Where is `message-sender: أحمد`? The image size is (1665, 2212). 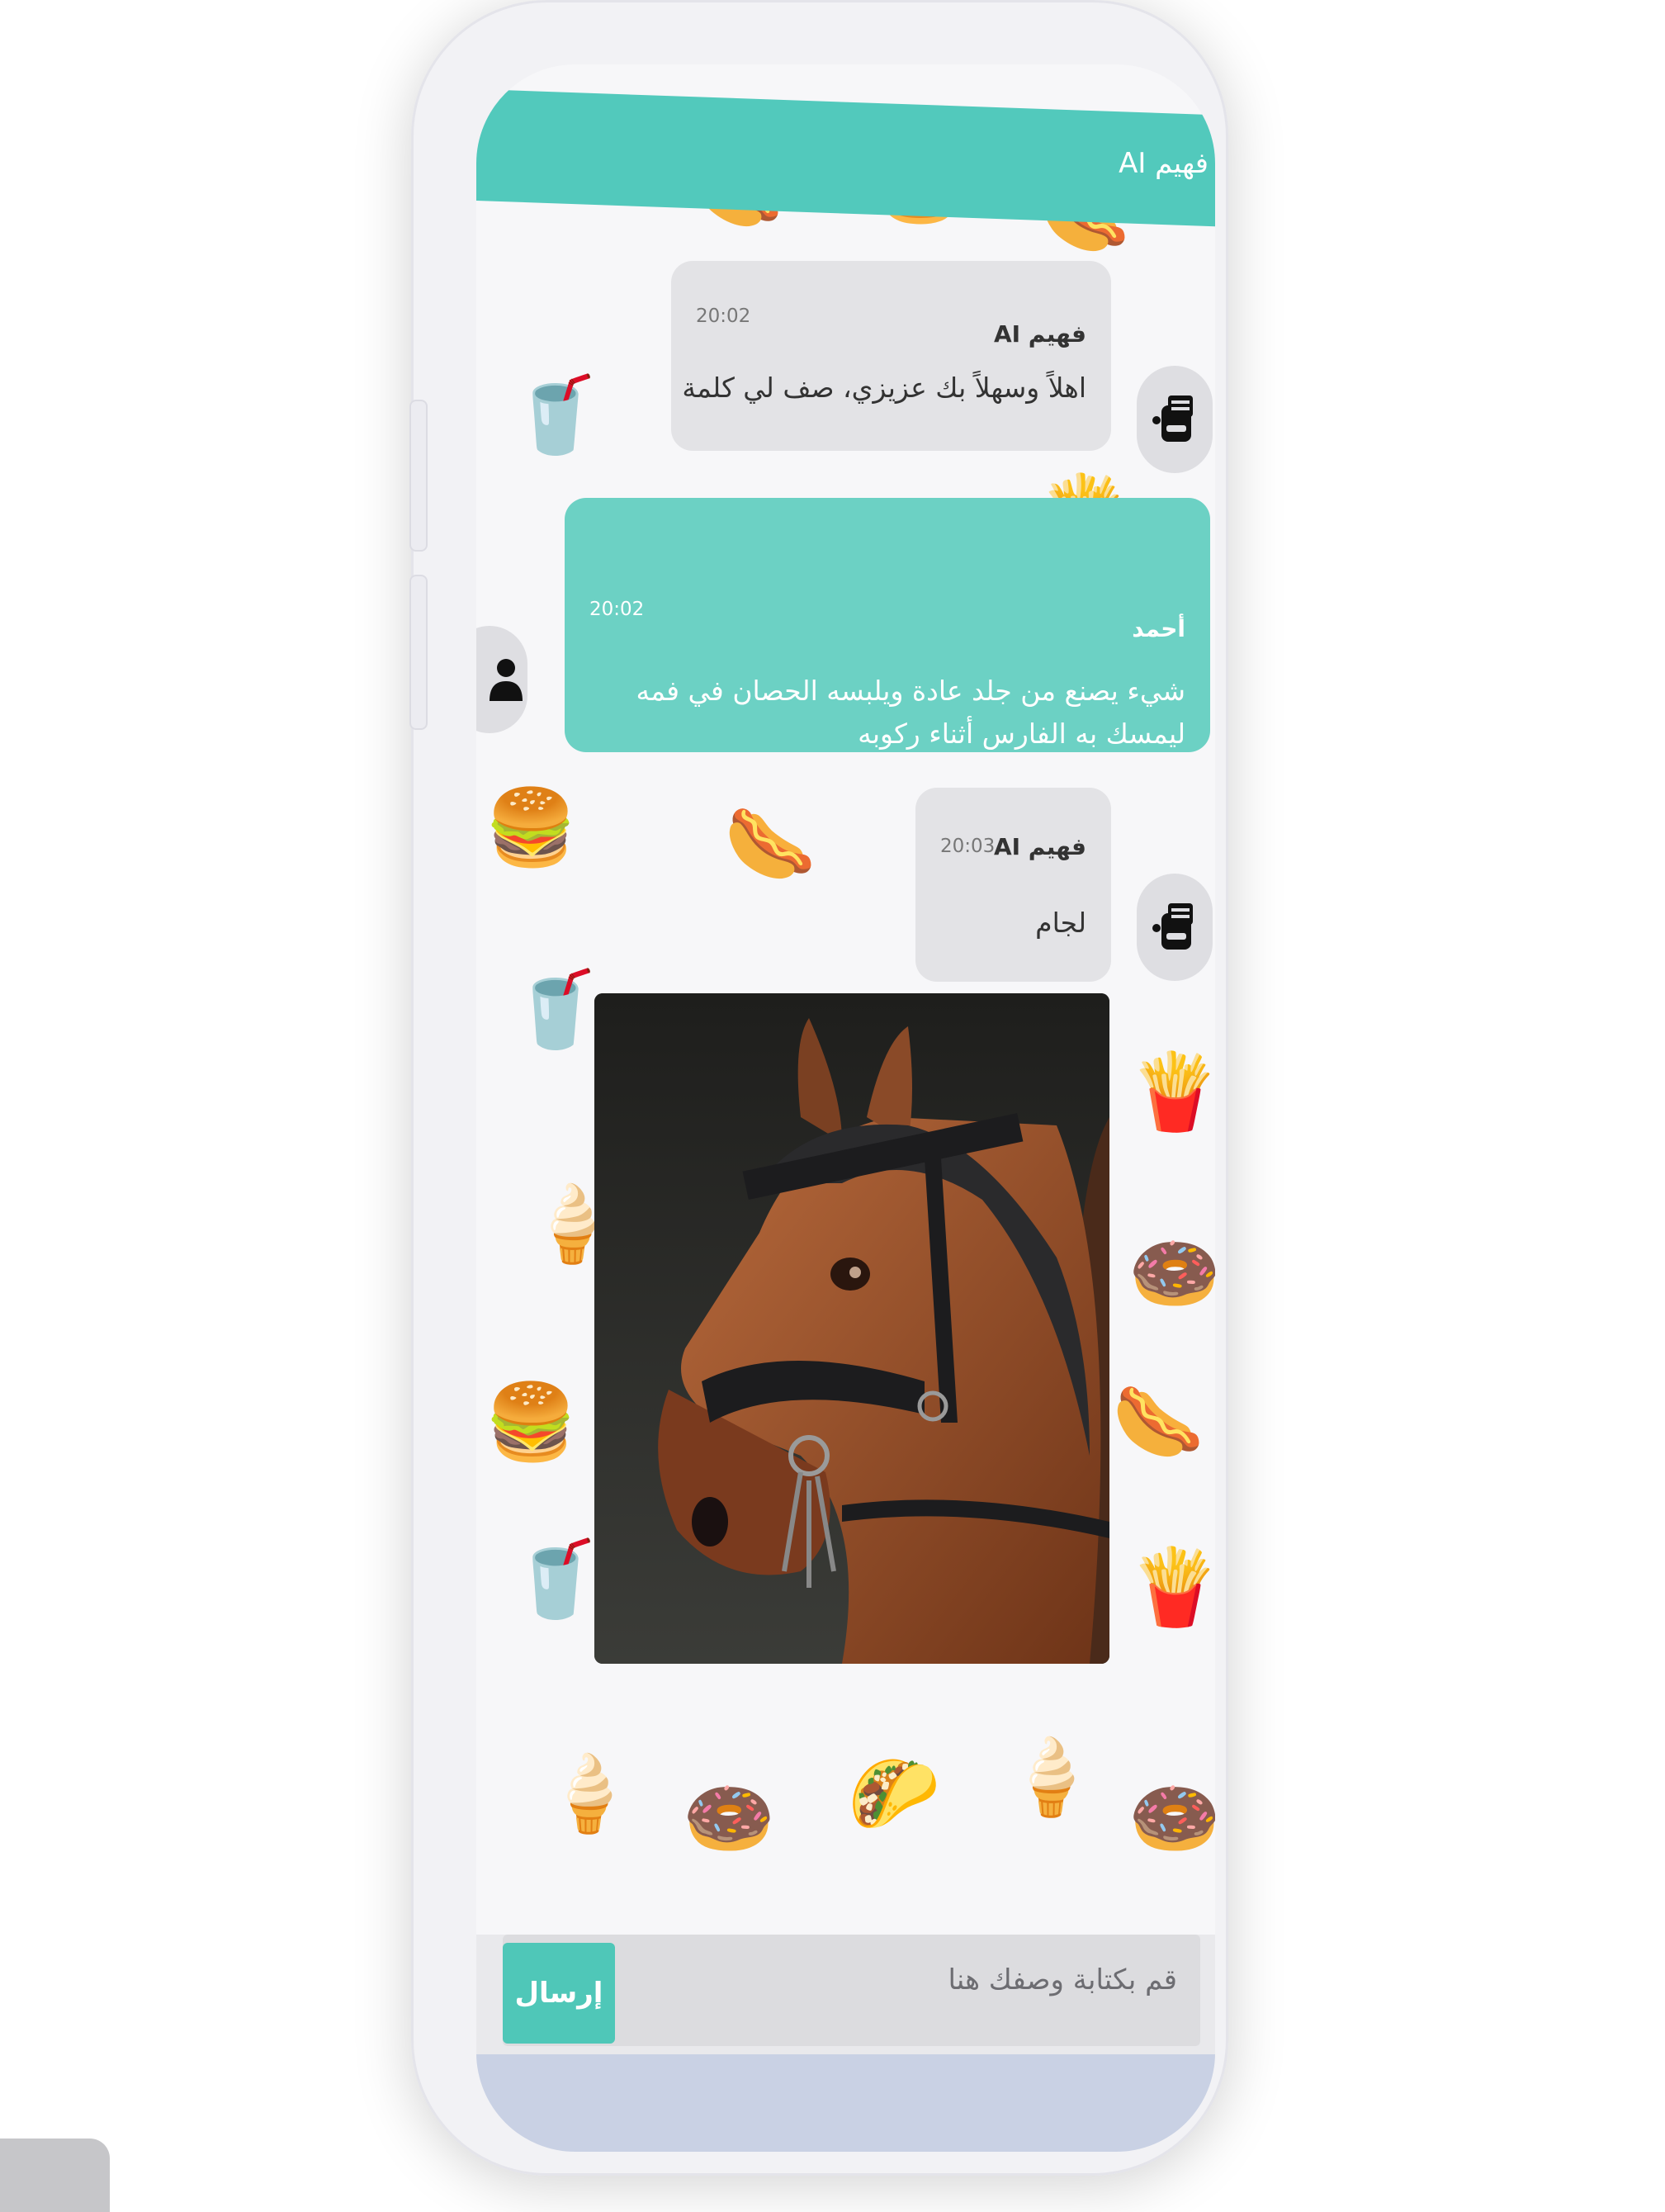 message-sender: أحمد is located at coordinates (1158, 628).